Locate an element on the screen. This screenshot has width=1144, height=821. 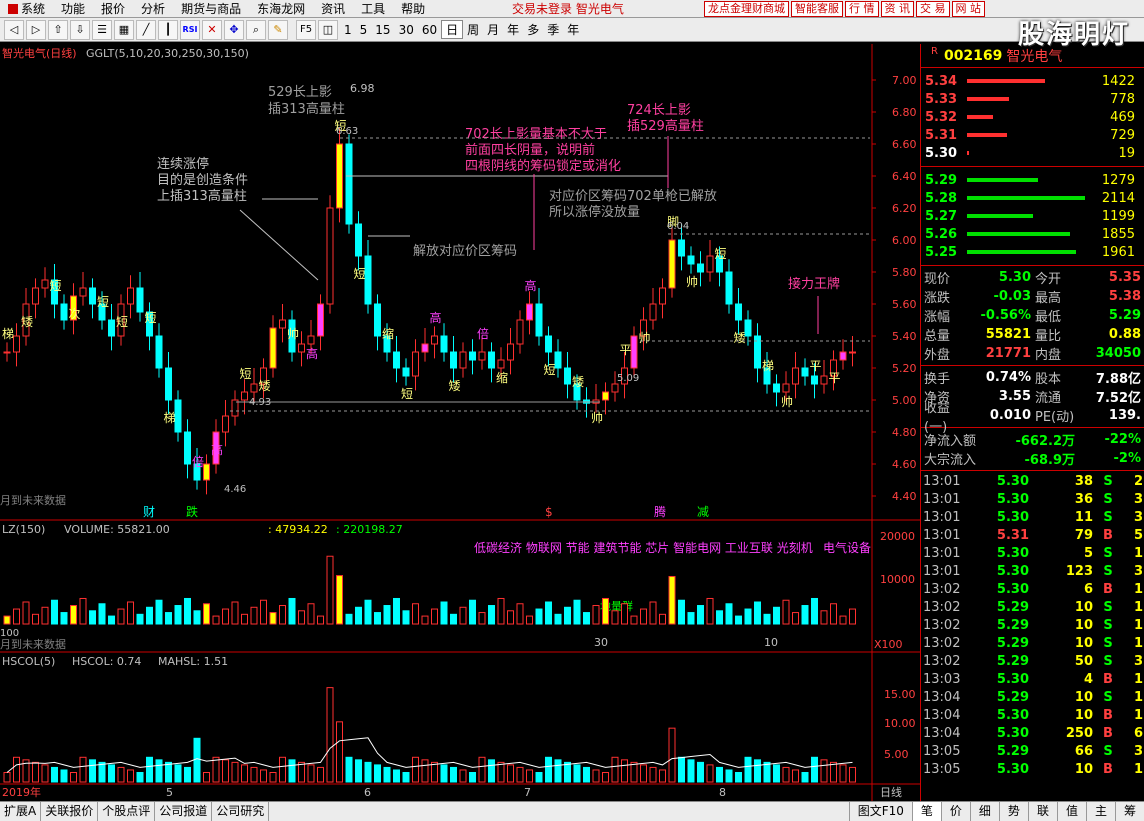
bid-row: 5.28 2114 is located at coordinates (1032, 198).